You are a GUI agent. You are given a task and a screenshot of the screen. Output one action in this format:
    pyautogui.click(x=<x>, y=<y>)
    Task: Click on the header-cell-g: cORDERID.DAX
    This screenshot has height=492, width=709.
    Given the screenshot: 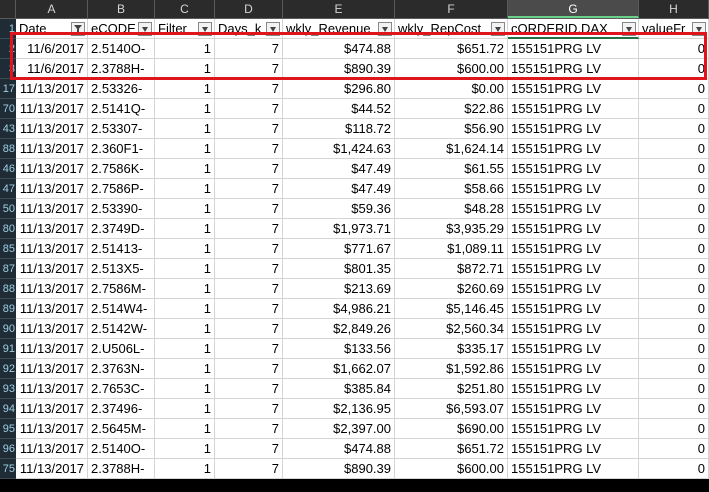 What is the action you would take?
    pyautogui.click(x=573, y=29)
    